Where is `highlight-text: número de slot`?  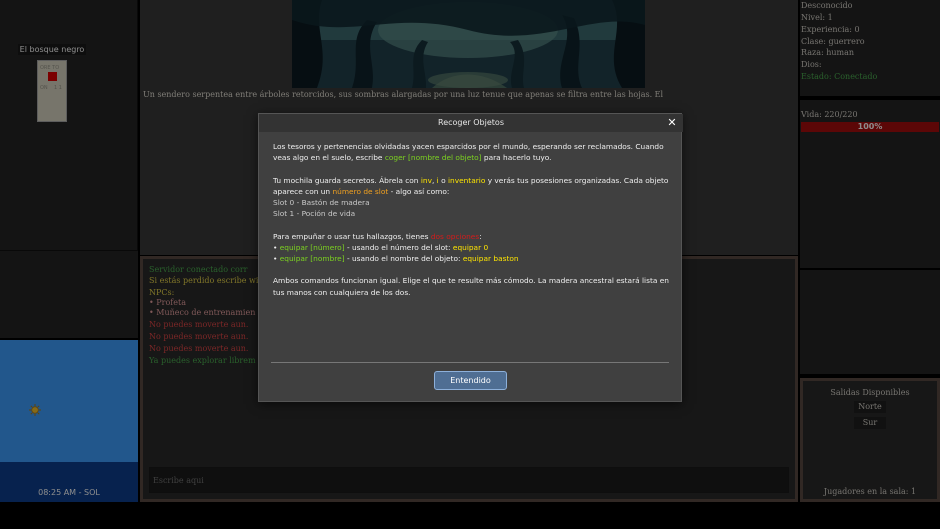
highlight-text: número de slot is located at coordinates (360, 191).